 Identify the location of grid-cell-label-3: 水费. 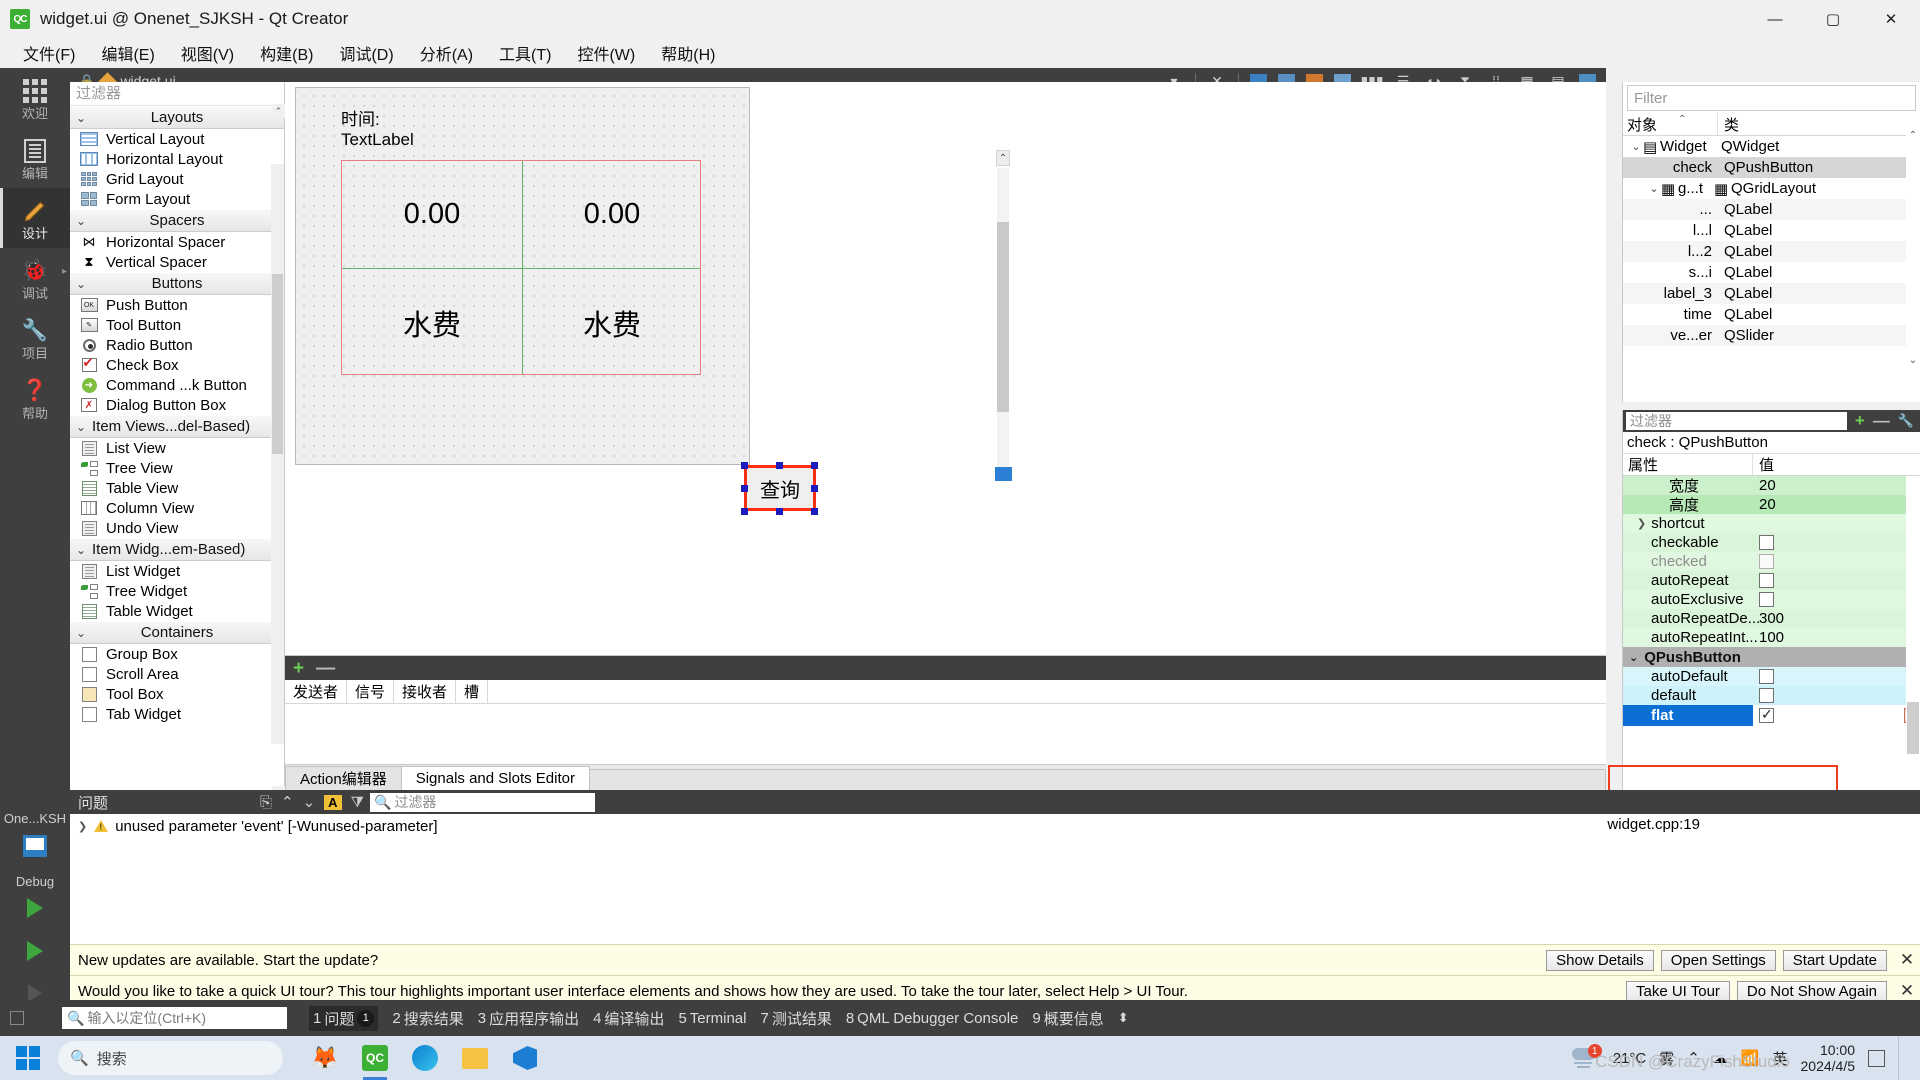
(612, 322).